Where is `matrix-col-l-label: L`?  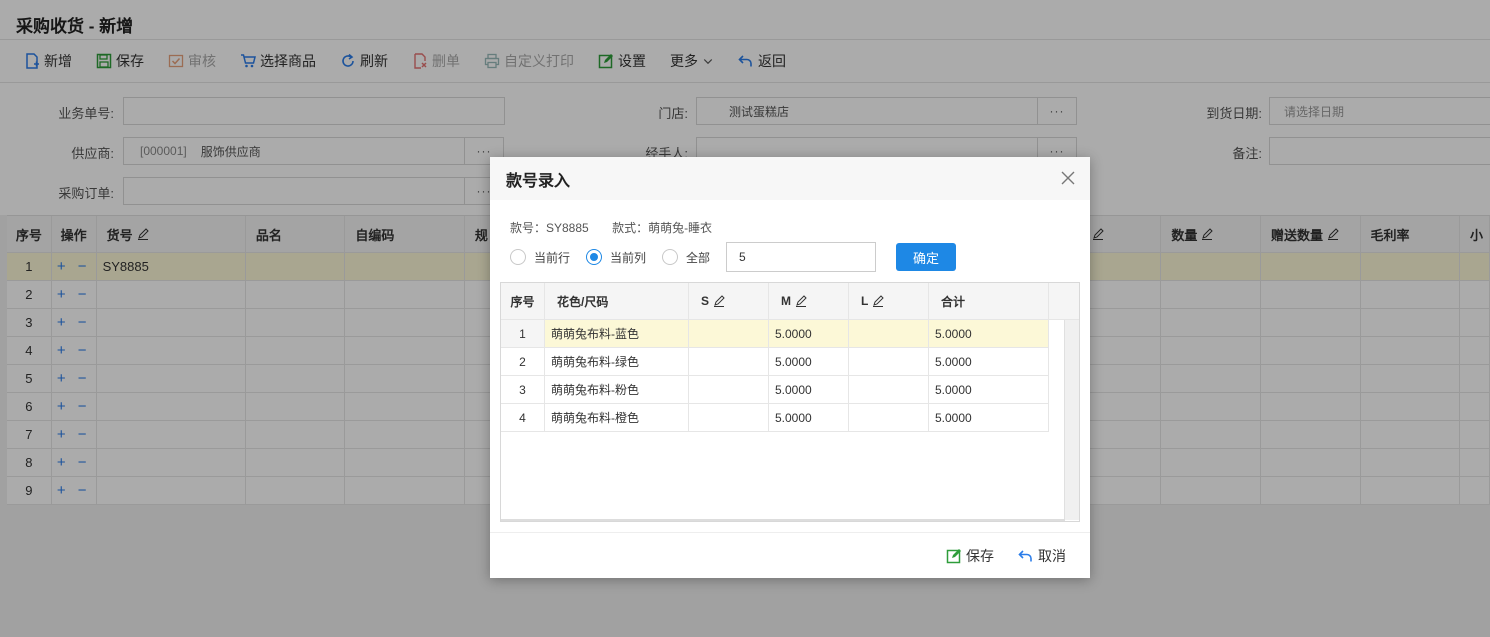 matrix-col-l-label: L is located at coordinates (865, 301).